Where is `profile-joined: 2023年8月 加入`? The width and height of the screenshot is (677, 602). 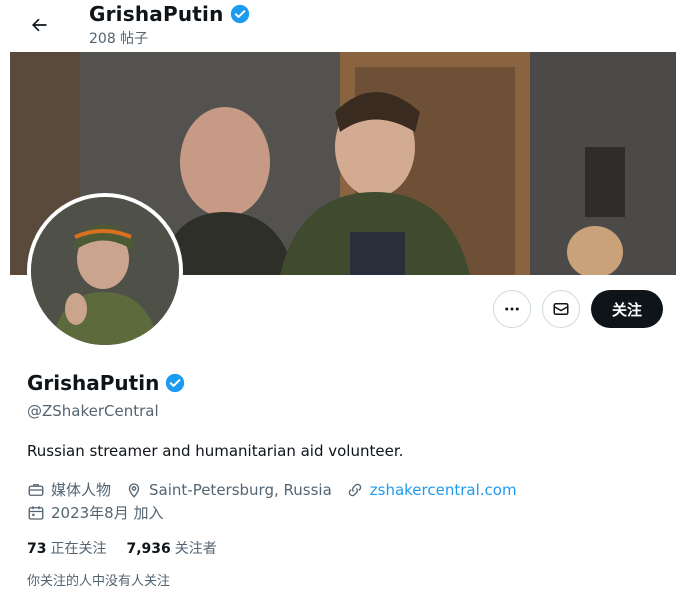 profile-joined: 2023年8月 加入 is located at coordinates (95, 512).